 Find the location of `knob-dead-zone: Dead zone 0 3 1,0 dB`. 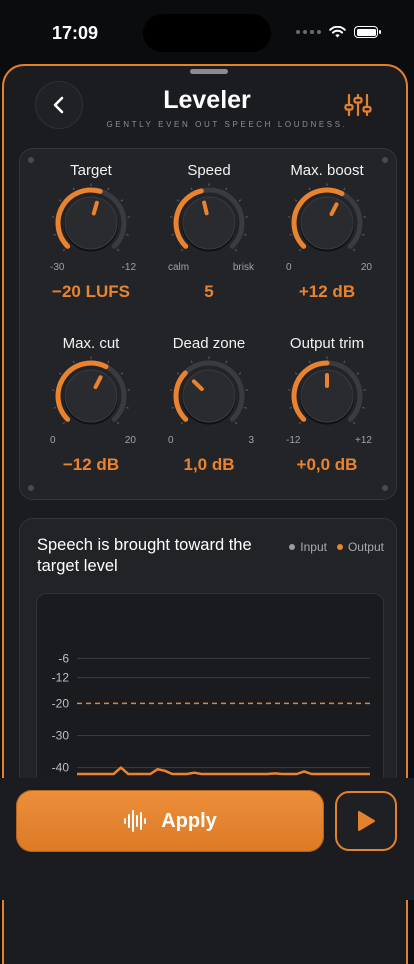

knob-dead-zone: Dead zone 0 3 1,0 dB is located at coordinates (209, 402).